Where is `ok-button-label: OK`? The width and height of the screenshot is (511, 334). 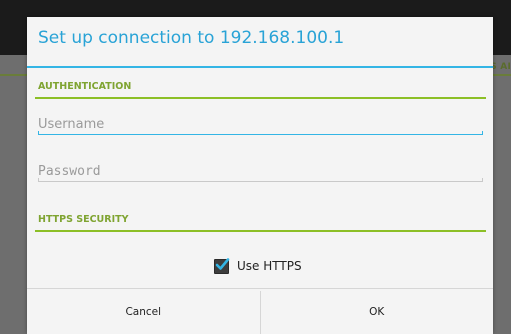 ok-button-label: OK is located at coordinates (377, 311).